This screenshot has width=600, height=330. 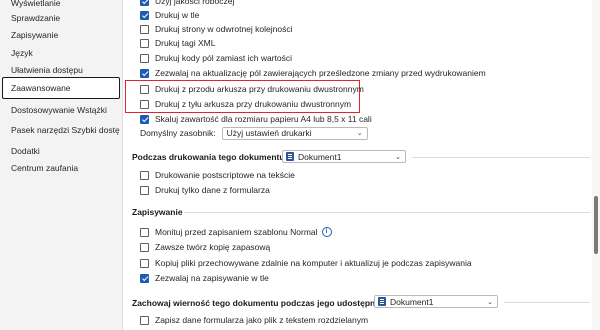 I want to click on sidebar-item-advanced: Zaawansowane, so click(x=61, y=88).